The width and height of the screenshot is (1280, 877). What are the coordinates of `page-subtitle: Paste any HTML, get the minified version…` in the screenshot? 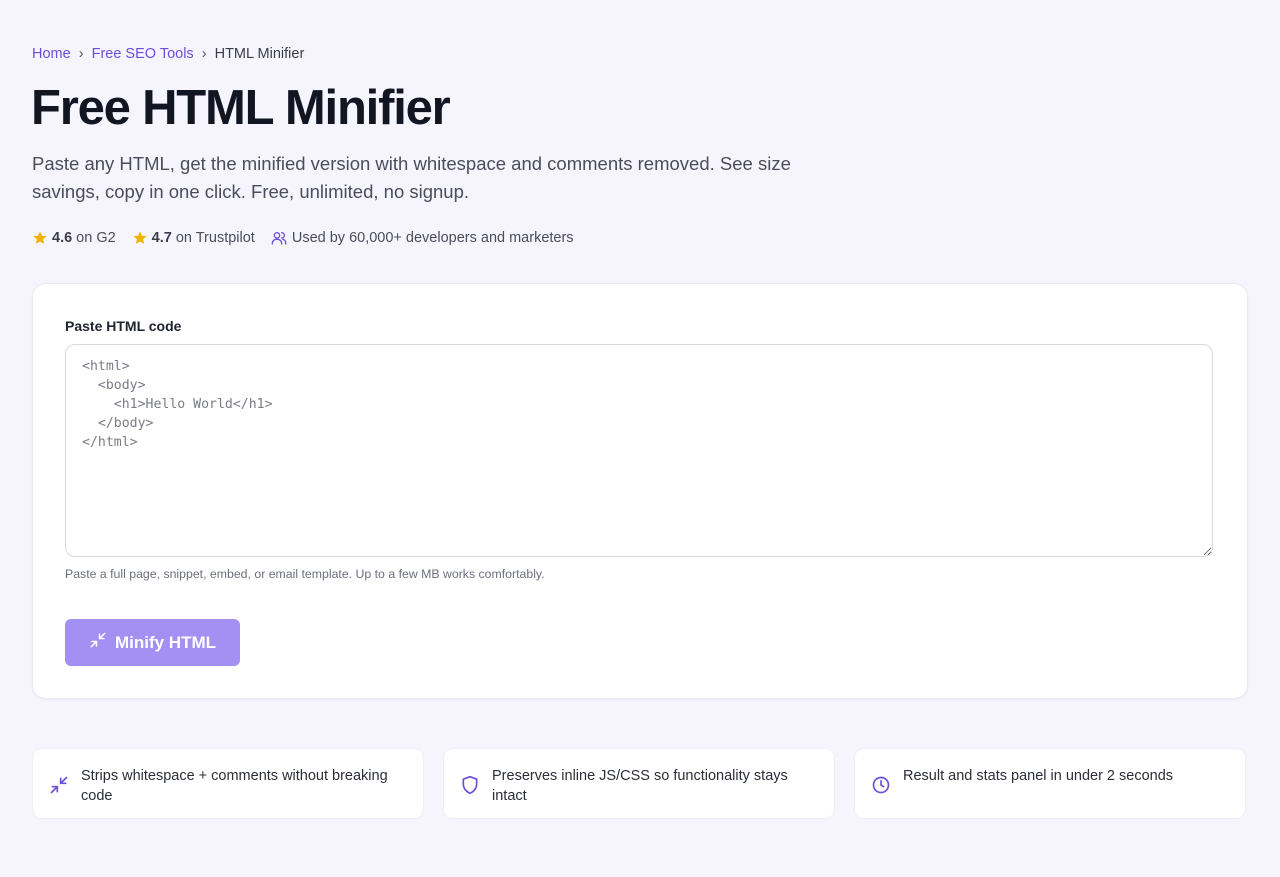 It's located at (411, 177).